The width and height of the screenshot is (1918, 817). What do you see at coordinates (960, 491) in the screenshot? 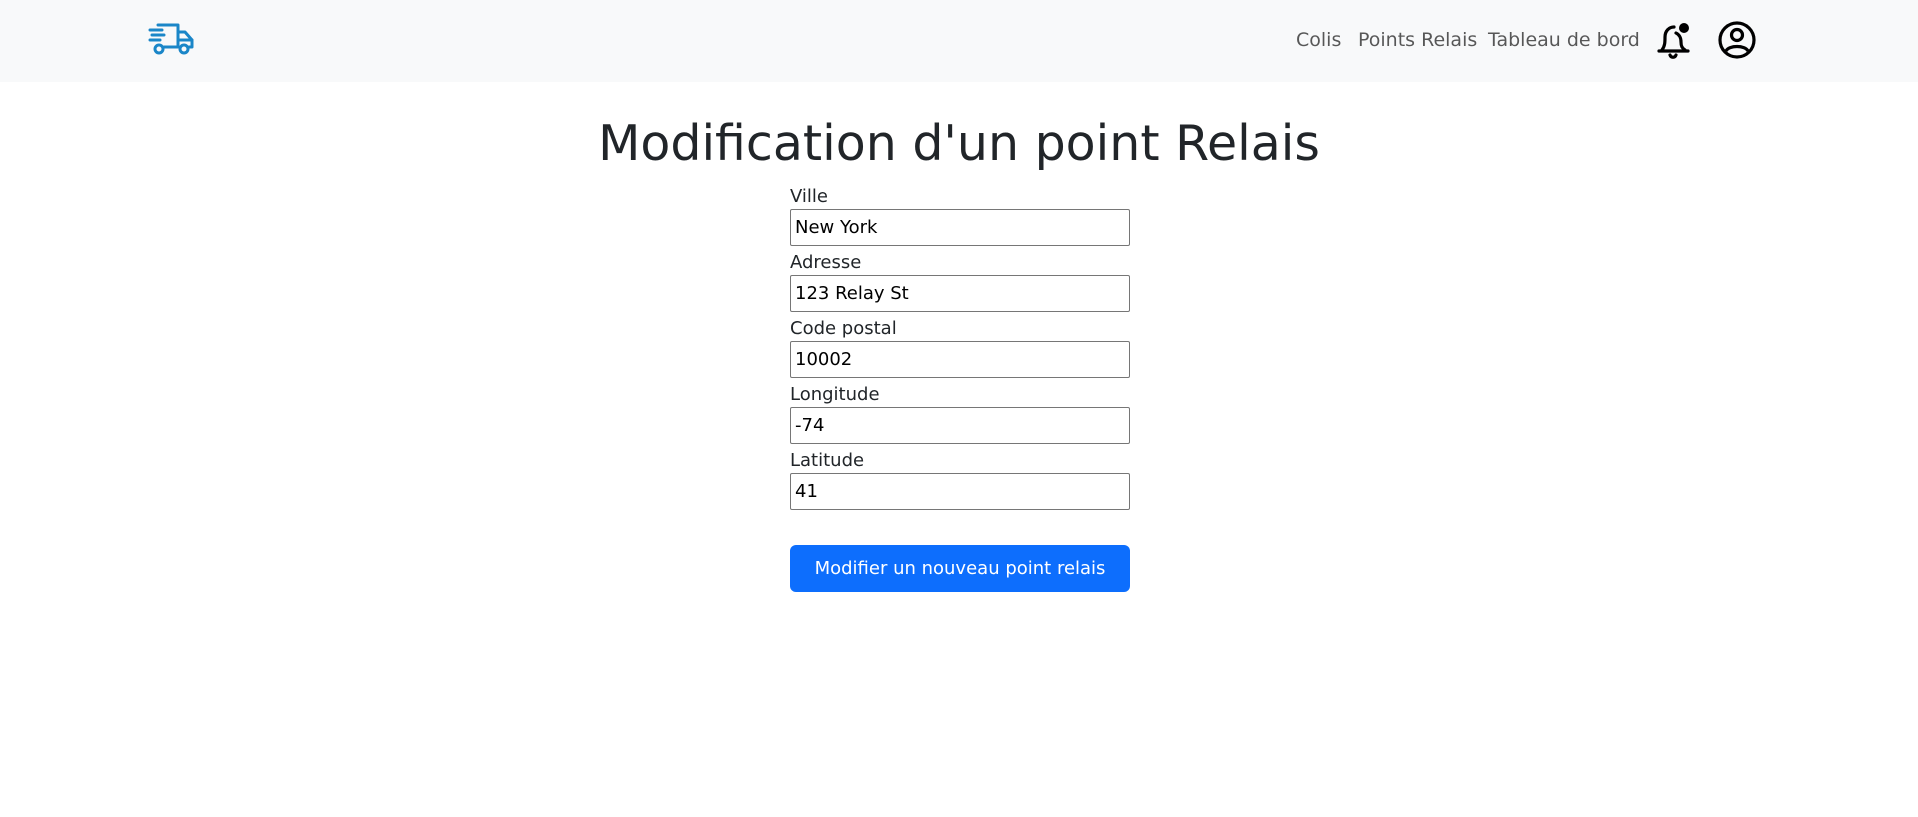
I see `latitude-input` at bounding box center [960, 491].